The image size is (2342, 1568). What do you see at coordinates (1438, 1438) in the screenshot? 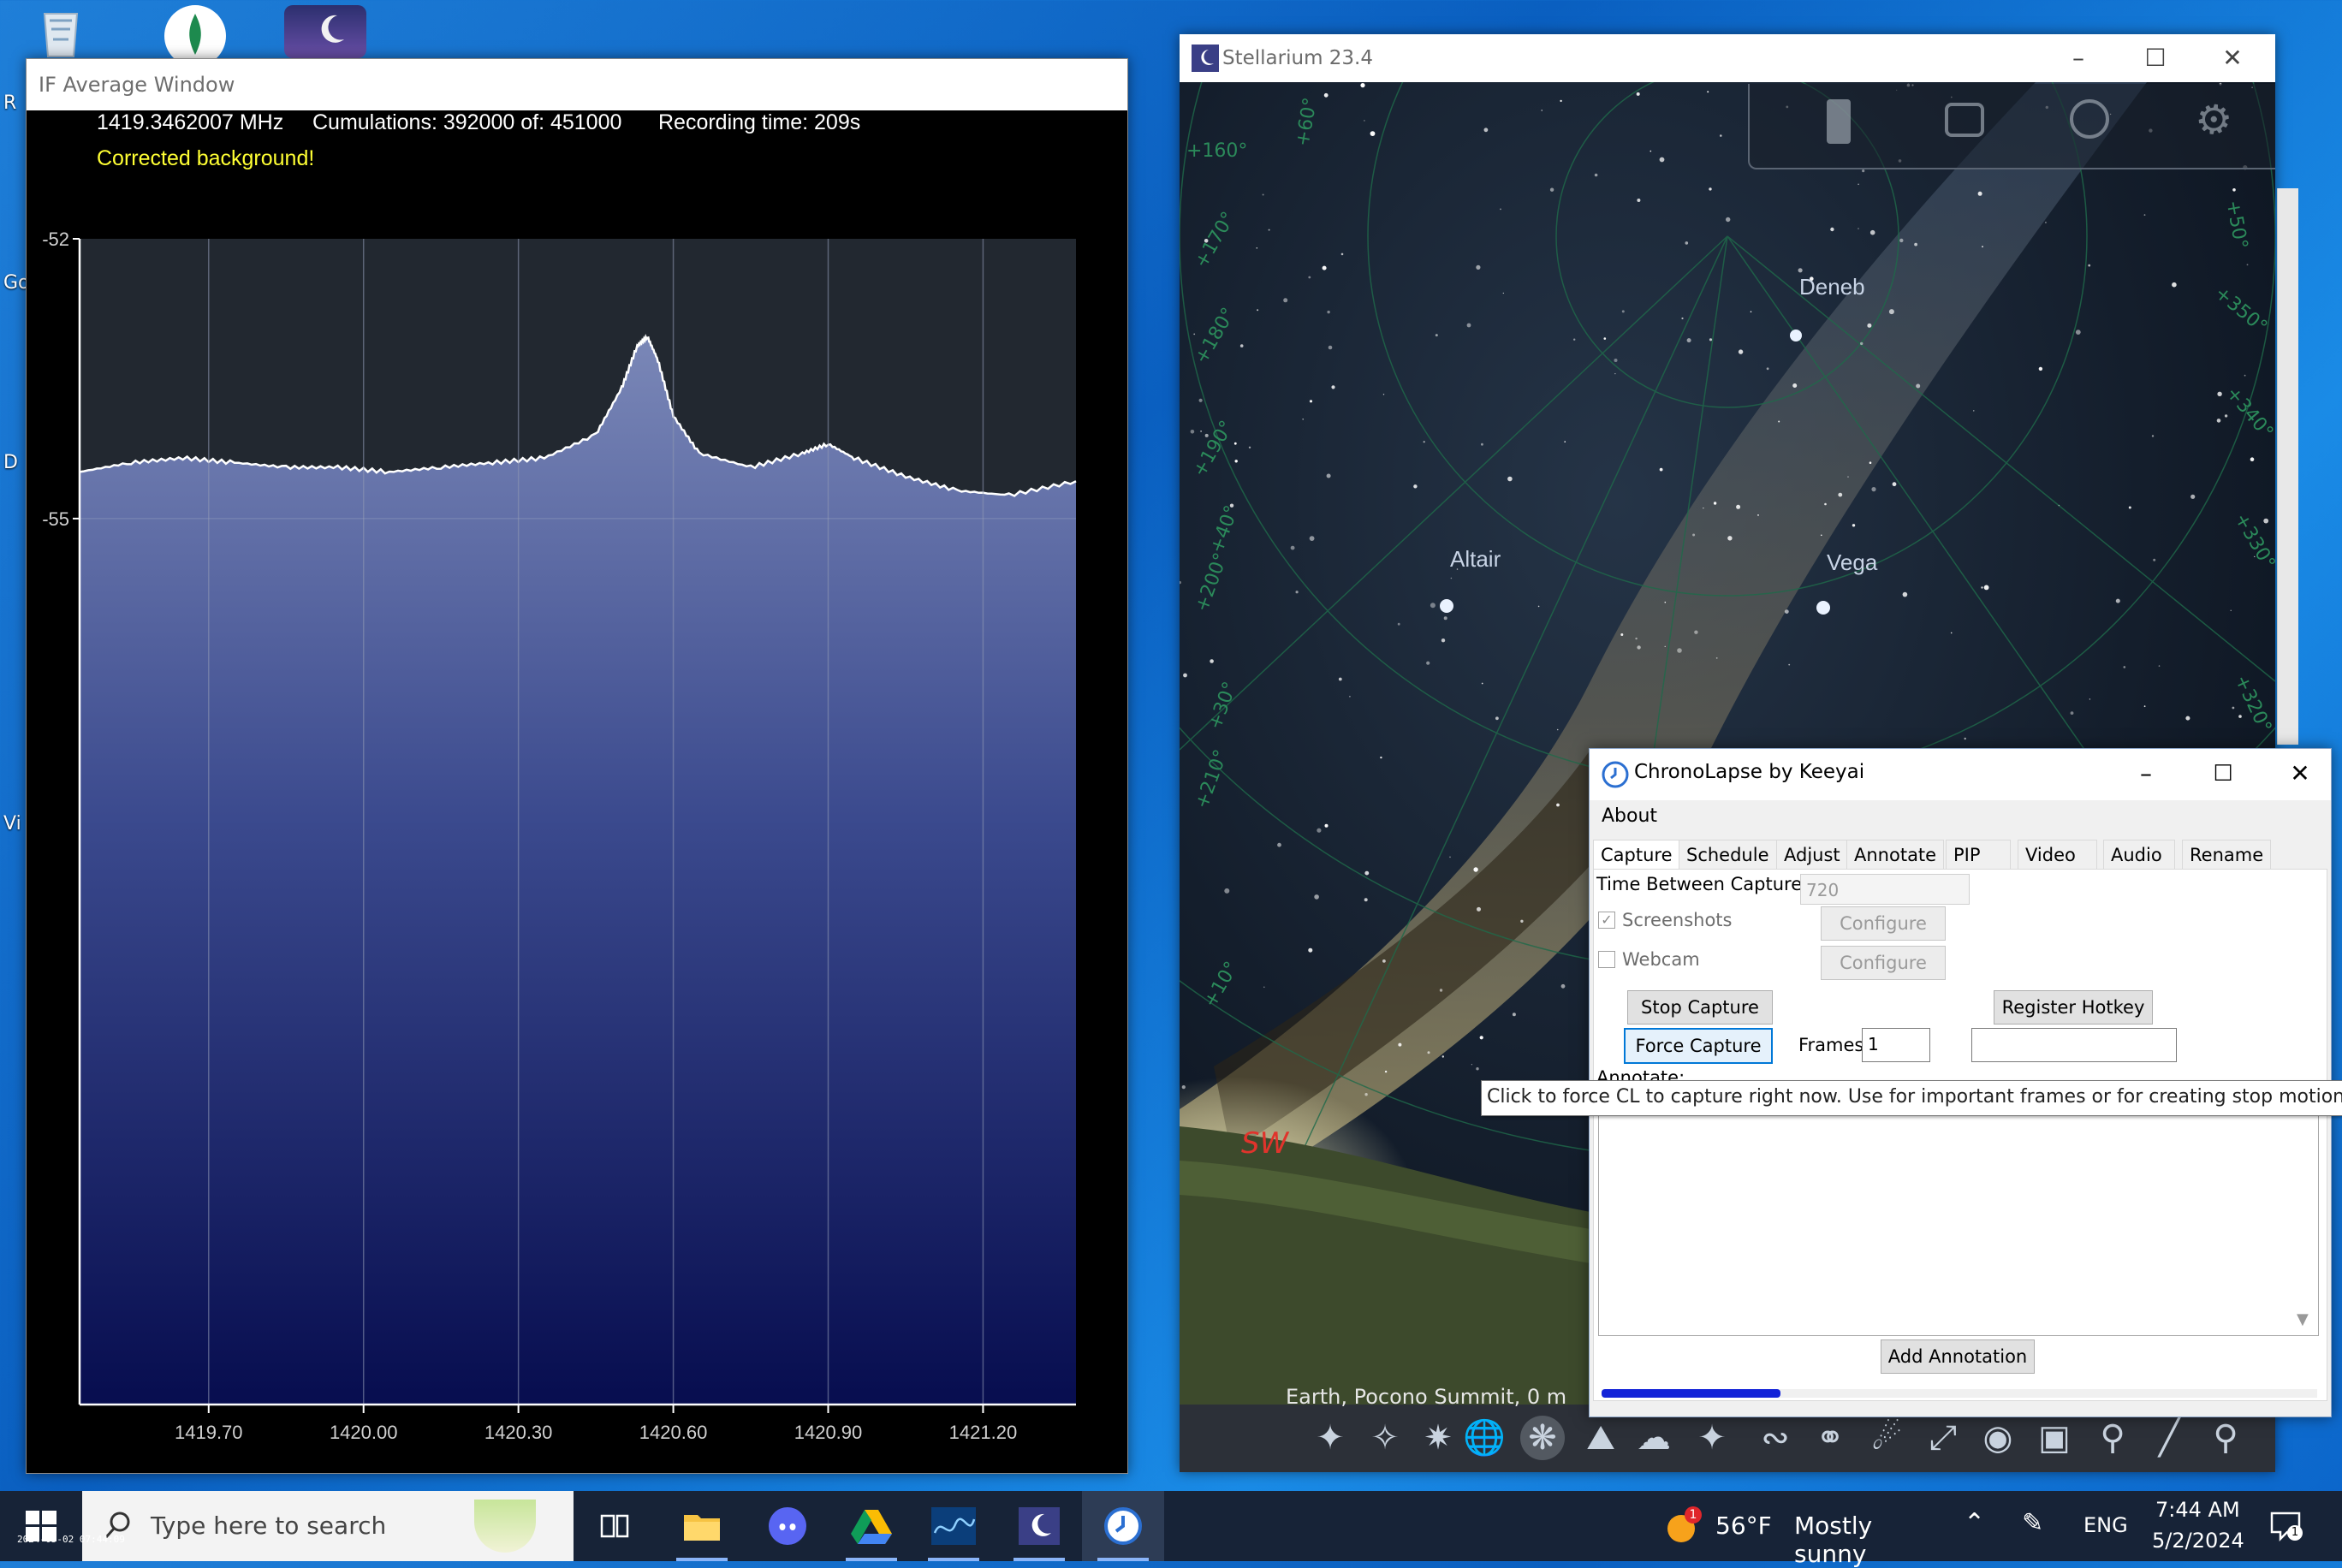
I see `constellation-art-icon: ✷` at bounding box center [1438, 1438].